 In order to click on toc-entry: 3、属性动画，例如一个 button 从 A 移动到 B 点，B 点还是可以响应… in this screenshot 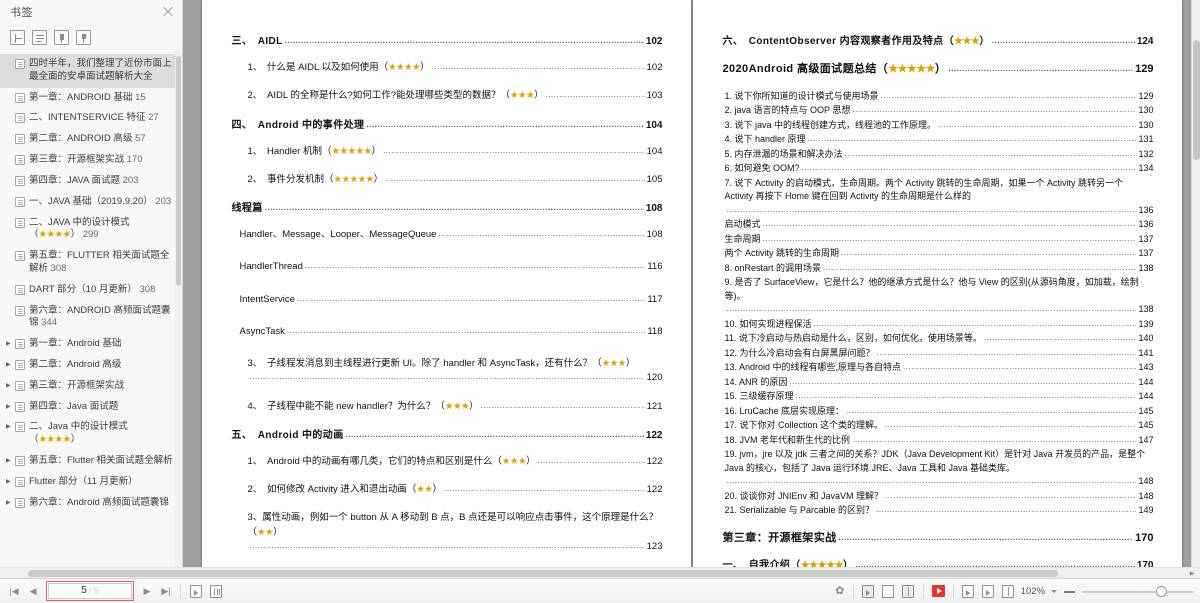, I will do `click(455, 532)`.